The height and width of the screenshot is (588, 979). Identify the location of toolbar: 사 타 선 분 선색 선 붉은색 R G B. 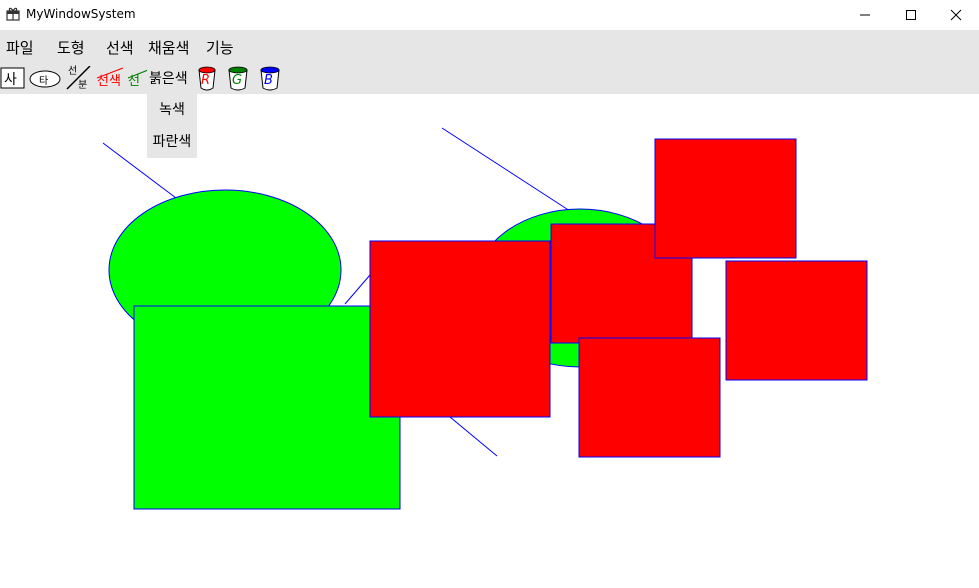
(489, 77).